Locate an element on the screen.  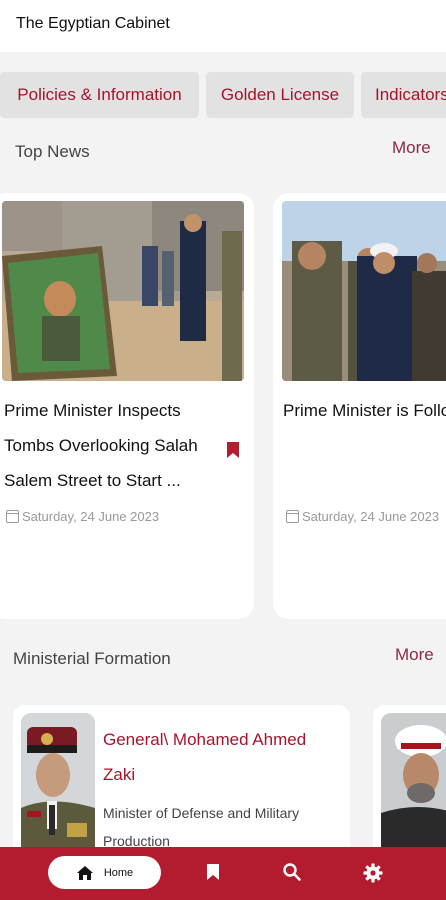
chip-label: Golden License is located at coordinates (280, 94).